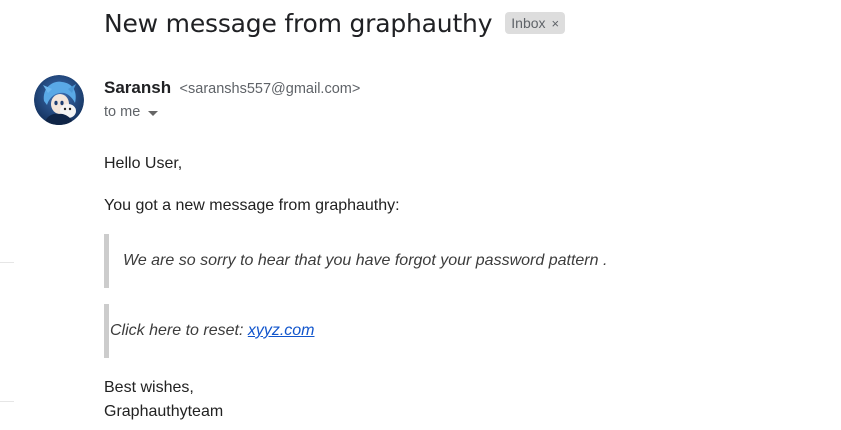 The image size is (841, 430). Describe the element at coordinates (179, 330) in the screenshot. I see `reset-prefix-text: Click here to reset:` at that location.